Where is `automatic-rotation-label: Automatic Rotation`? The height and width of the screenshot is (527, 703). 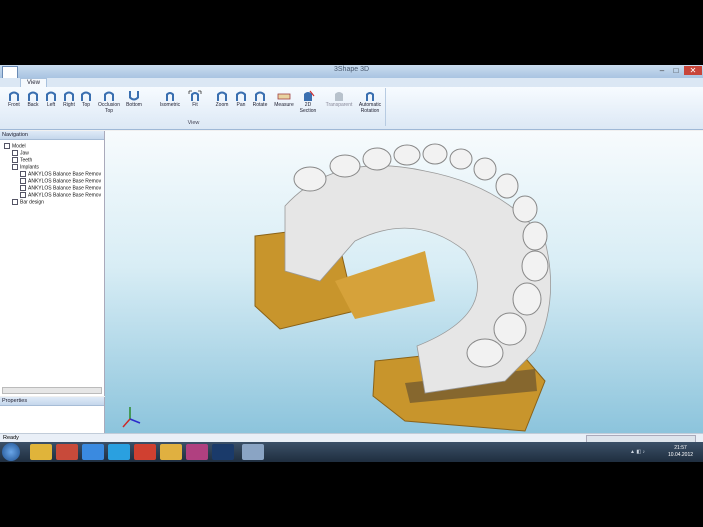 automatic-rotation-label: Automatic Rotation is located at coordinates (370, 108).